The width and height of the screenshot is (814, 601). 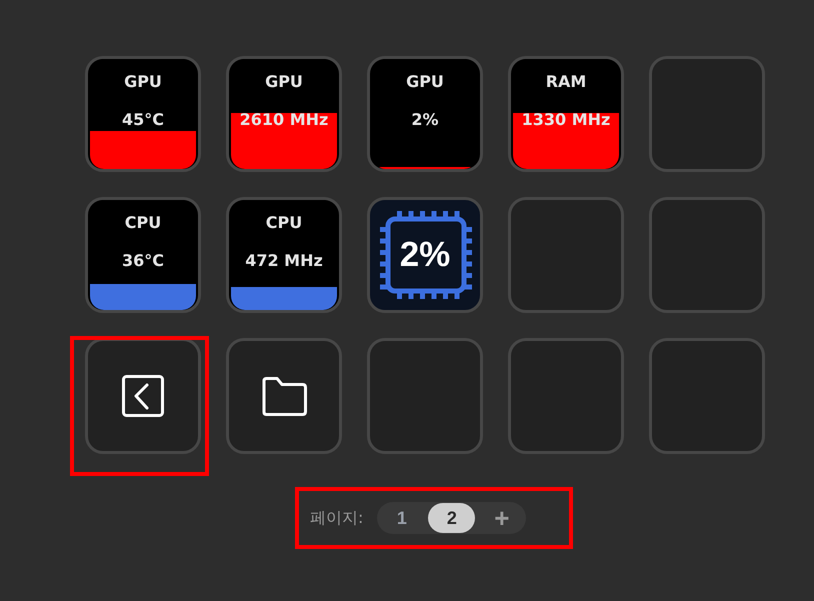 I want to click on back-icon, so click(x=143, y=396).